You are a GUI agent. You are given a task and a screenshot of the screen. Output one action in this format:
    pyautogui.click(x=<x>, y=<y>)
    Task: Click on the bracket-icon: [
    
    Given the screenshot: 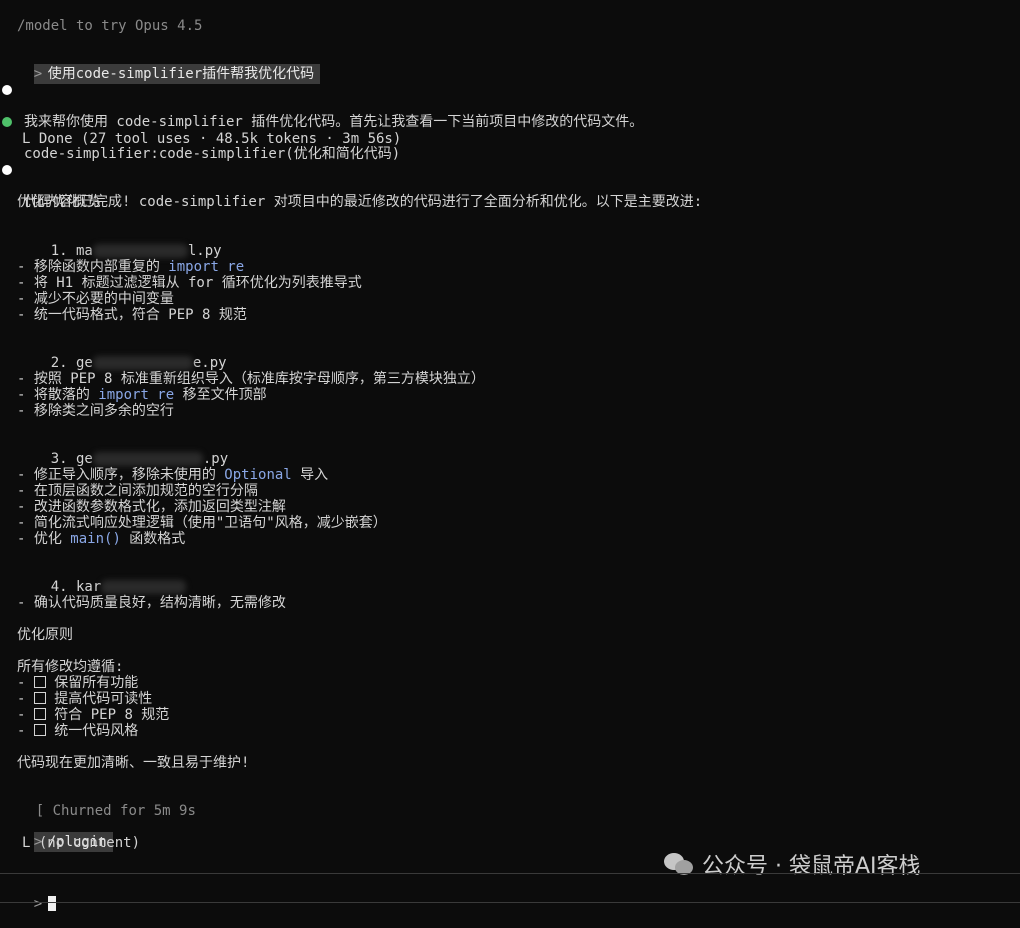 What is the action you would take?
    pyautogui.click(x=40, y=811)
    